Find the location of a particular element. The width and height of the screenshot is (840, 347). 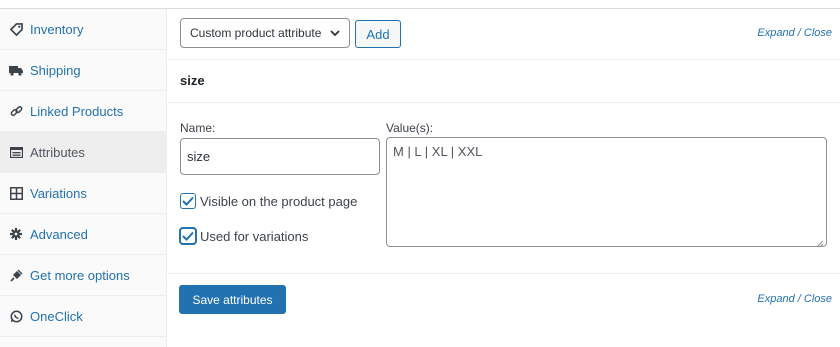

used-for-variations-row: Used for variations is located at coordinates (244, 236).